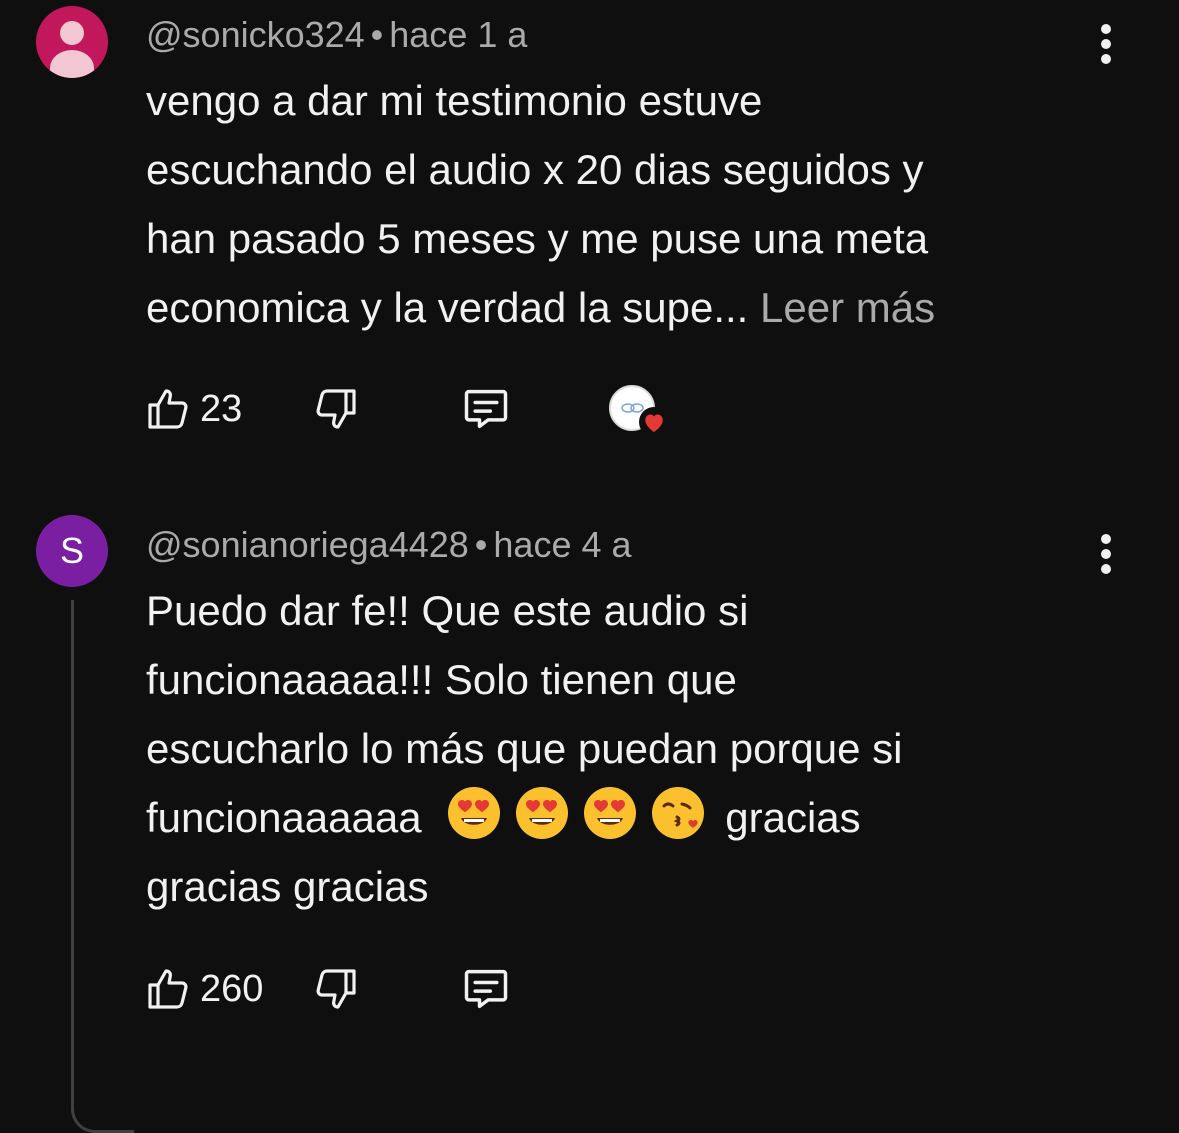 The height and width of the screenshot is (1133, 1179). I want to click on comment-meta: @sonicko324 • hace 1 a, so click(336, 35).